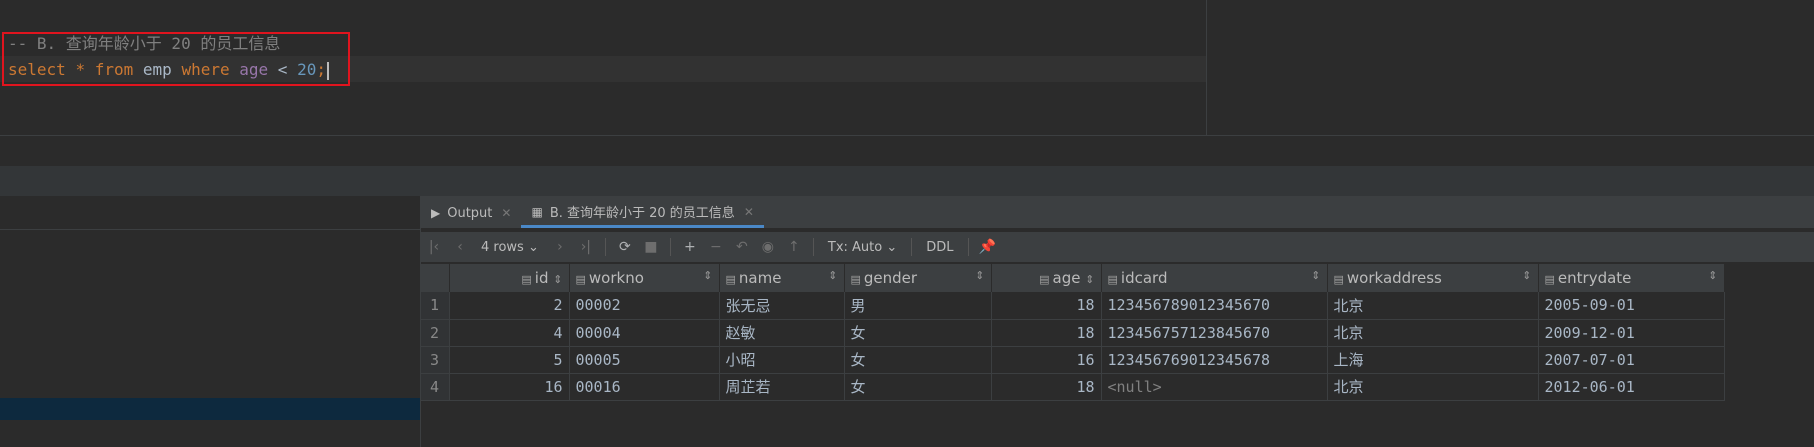  I want to click on cell-name: 小昭, so click(782, 360).